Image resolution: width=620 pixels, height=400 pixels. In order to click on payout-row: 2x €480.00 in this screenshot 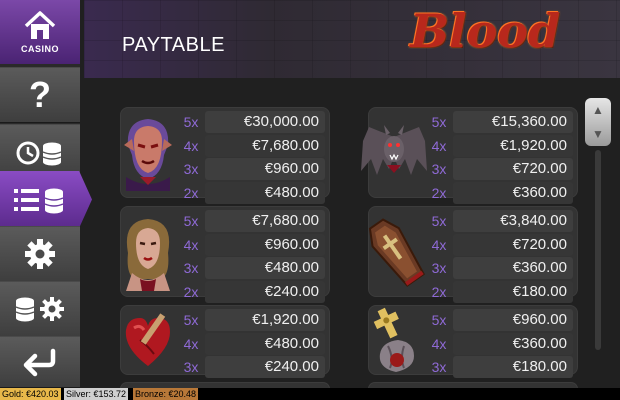, I will do `click(251, 192)`.